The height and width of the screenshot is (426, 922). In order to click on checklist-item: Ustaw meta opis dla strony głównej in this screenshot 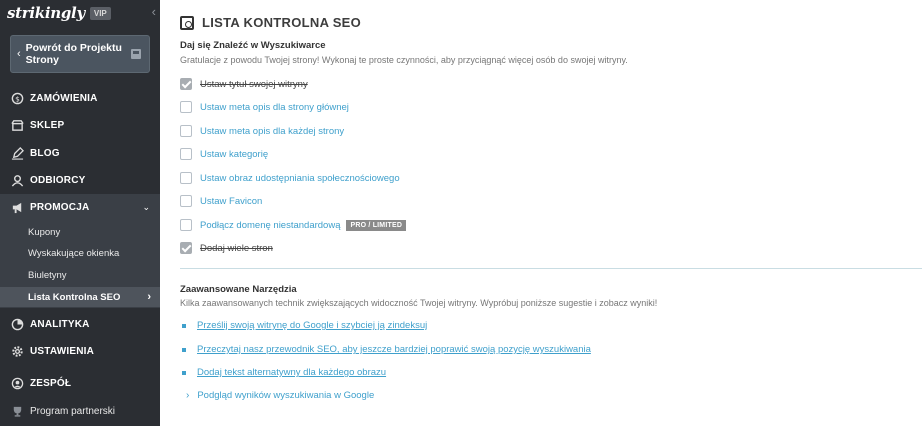, I will do `click(264, 107)`.